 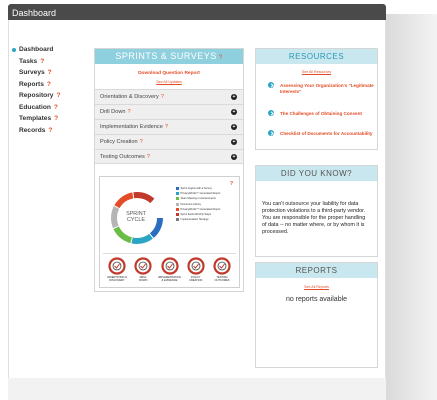 I want to click on legend-item: Implementation Strategy, so click(x=198, y=219).